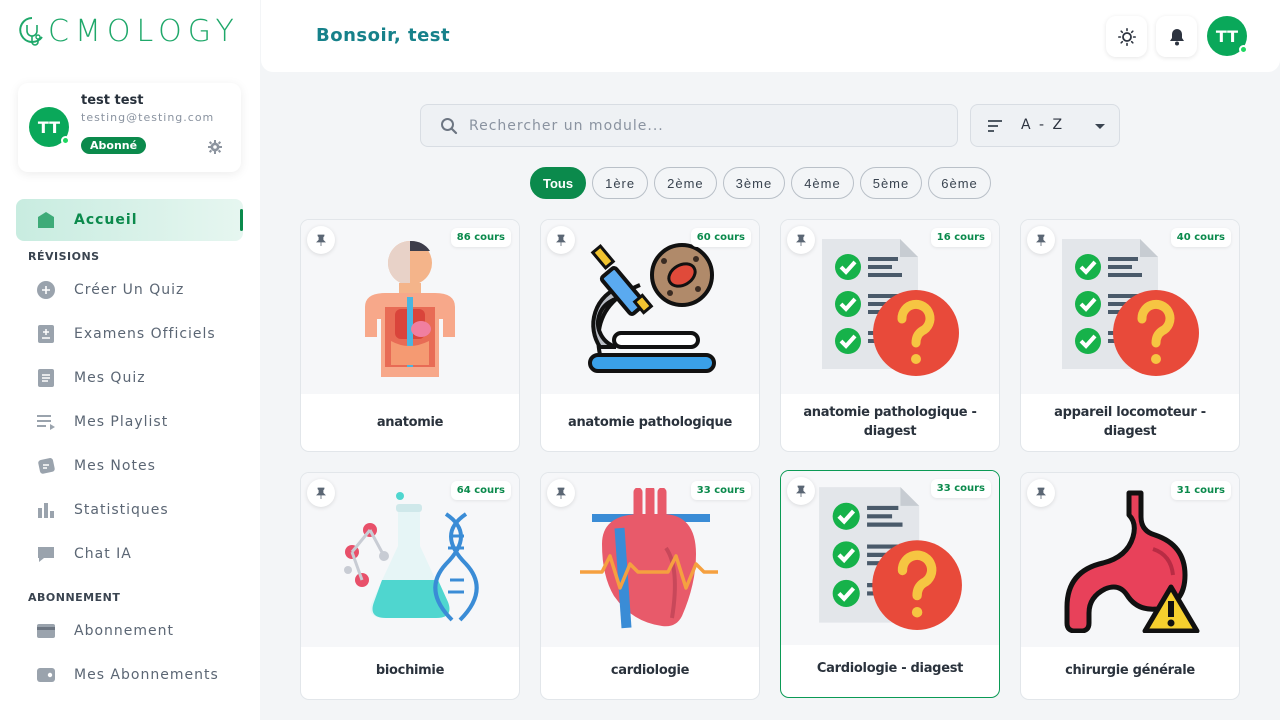  I want to click on sidebar-item-label: Examens Officiels, so click(145, 334).